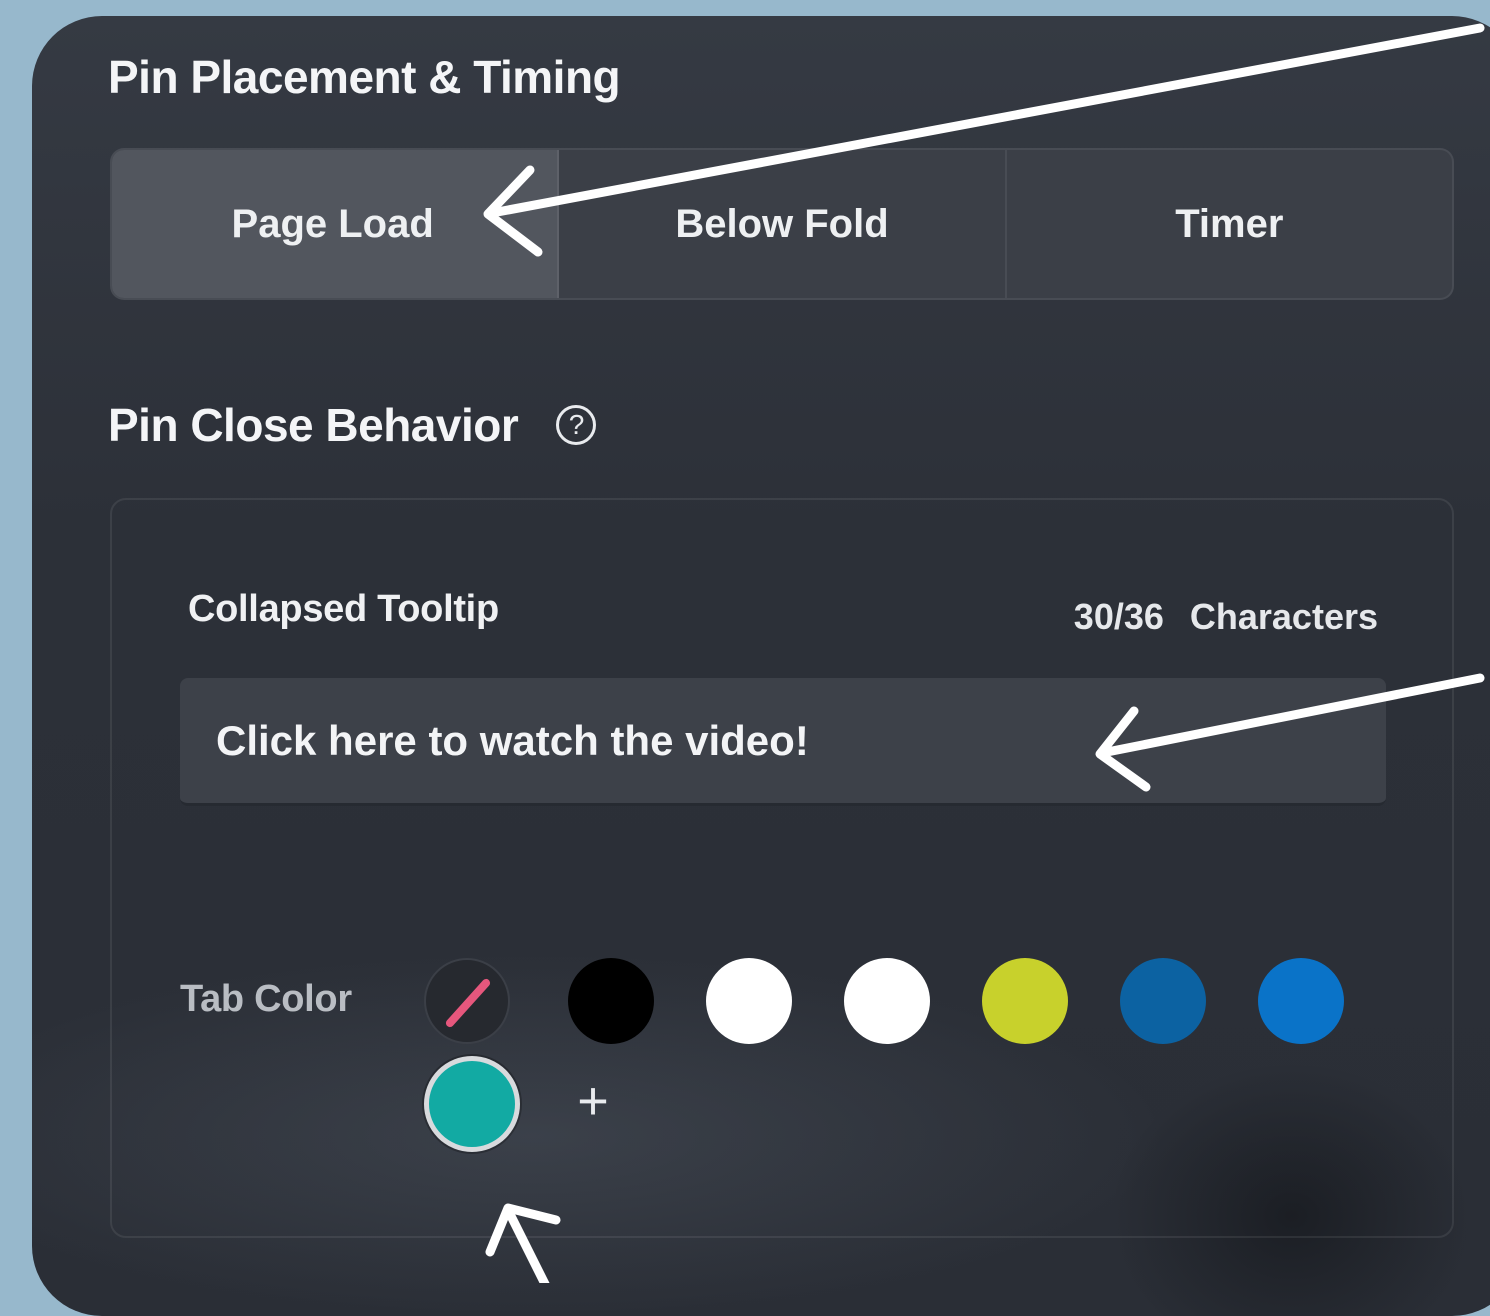 The width and height of the screenshot is (1490, 1316). What do you see at coordinates (576, 425) in the screenshot?
I see `question-circle-icon: ?` at bounding box center [576, 425].